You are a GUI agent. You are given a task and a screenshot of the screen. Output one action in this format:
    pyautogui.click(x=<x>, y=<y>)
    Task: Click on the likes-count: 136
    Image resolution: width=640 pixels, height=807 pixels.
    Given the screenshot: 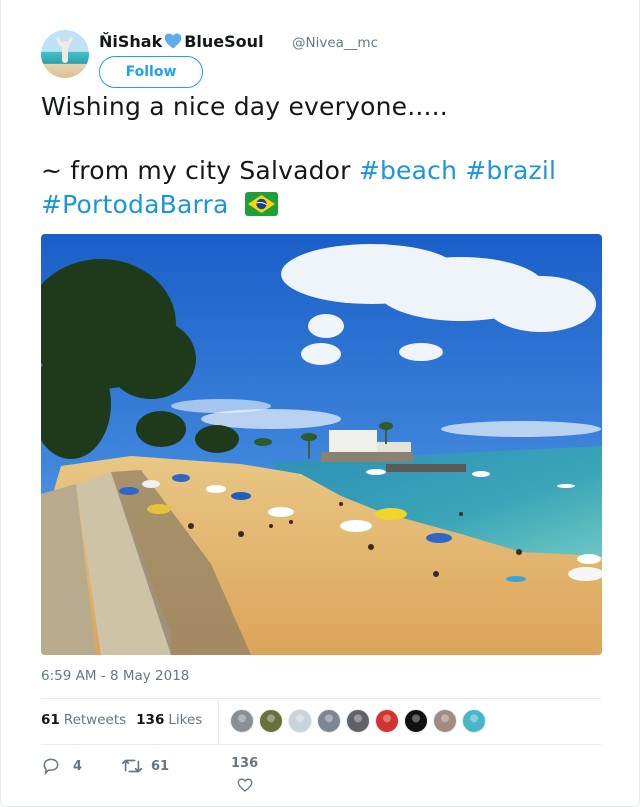 What is the action you would take?
    pyautogui.click(x=150, y=720)
    